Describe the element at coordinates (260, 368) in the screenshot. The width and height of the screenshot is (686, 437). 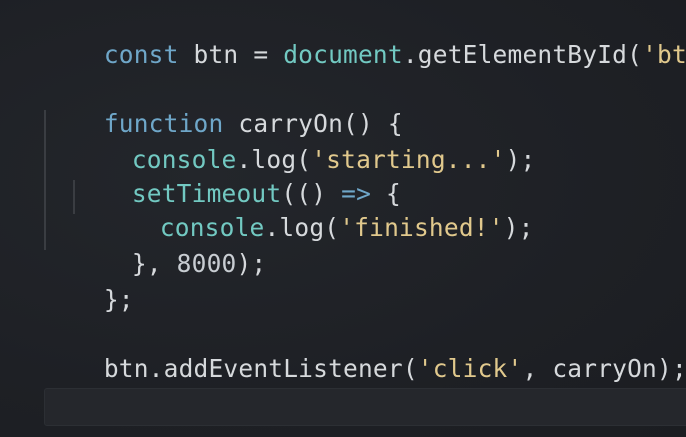
I see `token: btn.addEventListener(` at that location.